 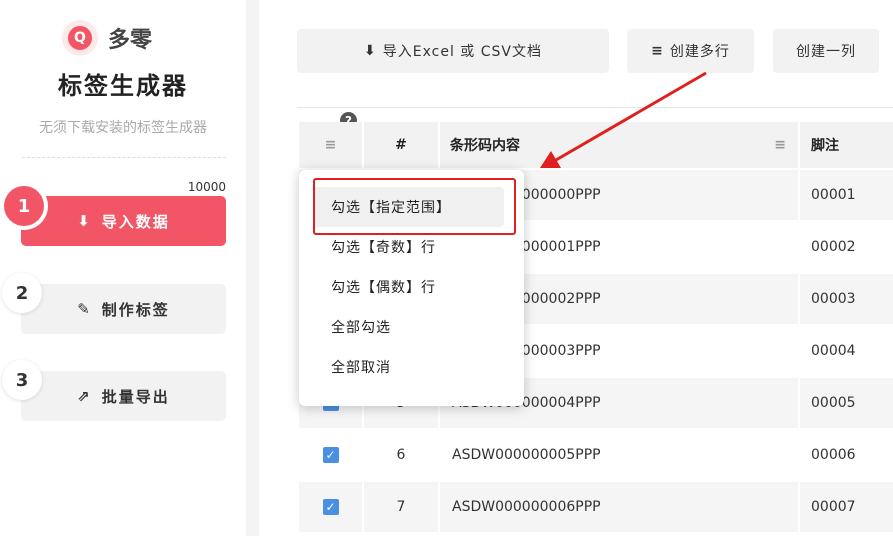 I want to click on step-import-data-button: ⬇ 导入数据, so click(x=123, y=221).